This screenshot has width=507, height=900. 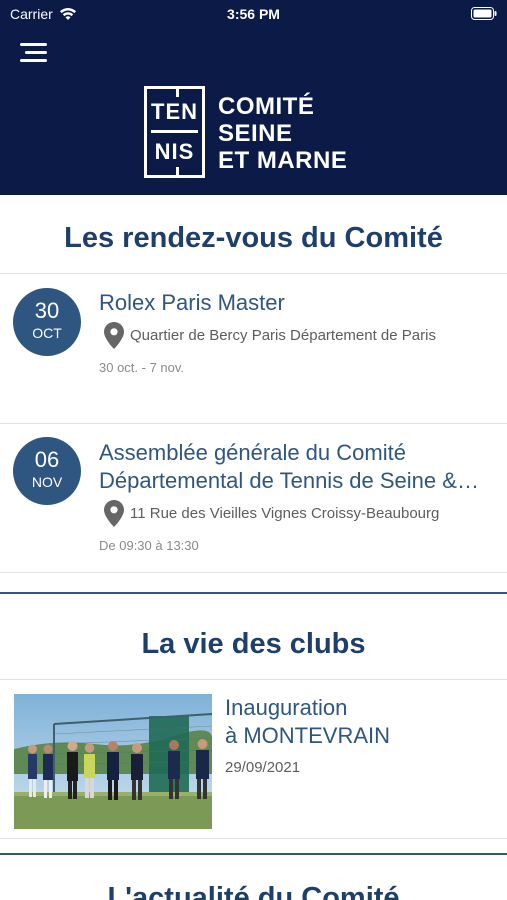 What do you see at coordinates (174, 151) in the screenshot?
I see `logo-nis-text: NIS` at bounding box center [174, 151].